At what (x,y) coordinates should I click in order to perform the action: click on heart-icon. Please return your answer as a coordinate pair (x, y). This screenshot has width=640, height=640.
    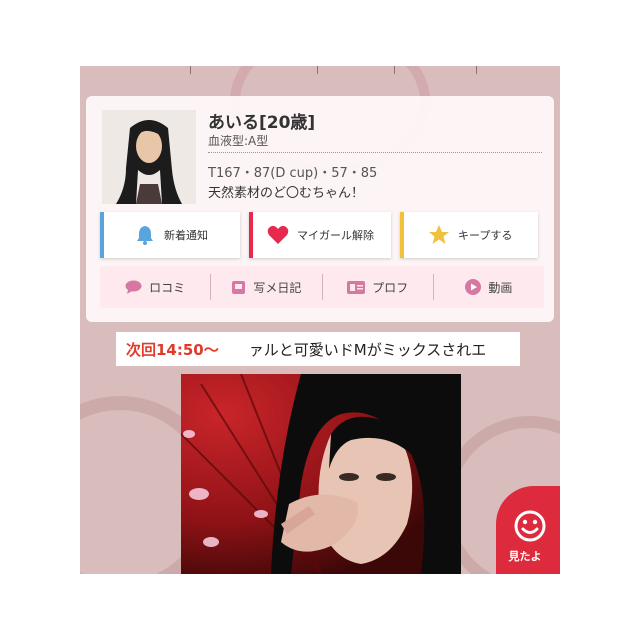
    Looking at the image, I should click on (278, 234).